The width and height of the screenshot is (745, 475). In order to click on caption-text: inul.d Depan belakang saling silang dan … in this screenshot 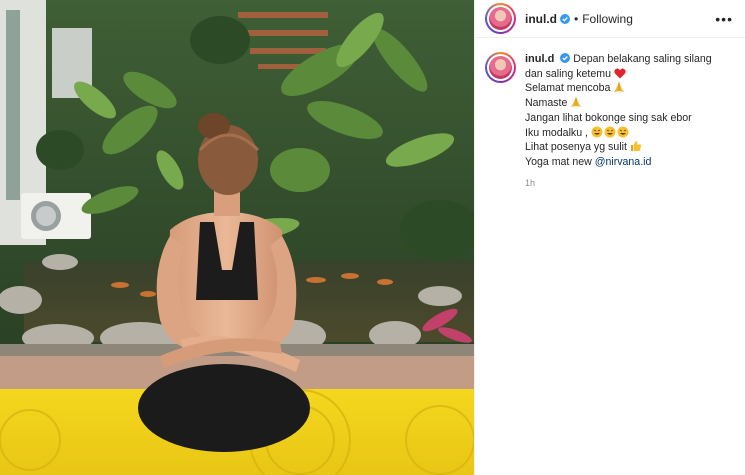, I will do `click(618, 121)`.